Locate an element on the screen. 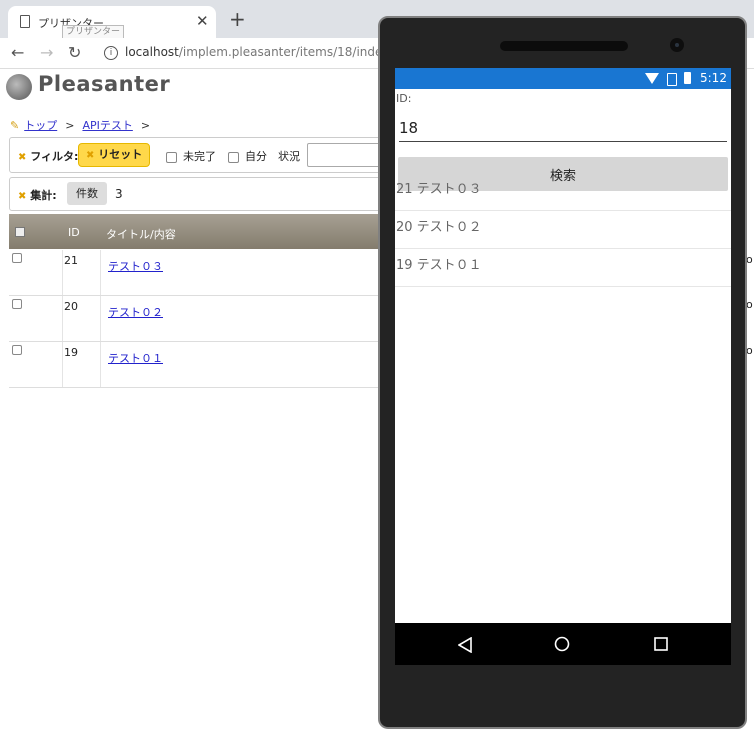  reset-button: ✖ リセット is located at coordinates (114, 155).